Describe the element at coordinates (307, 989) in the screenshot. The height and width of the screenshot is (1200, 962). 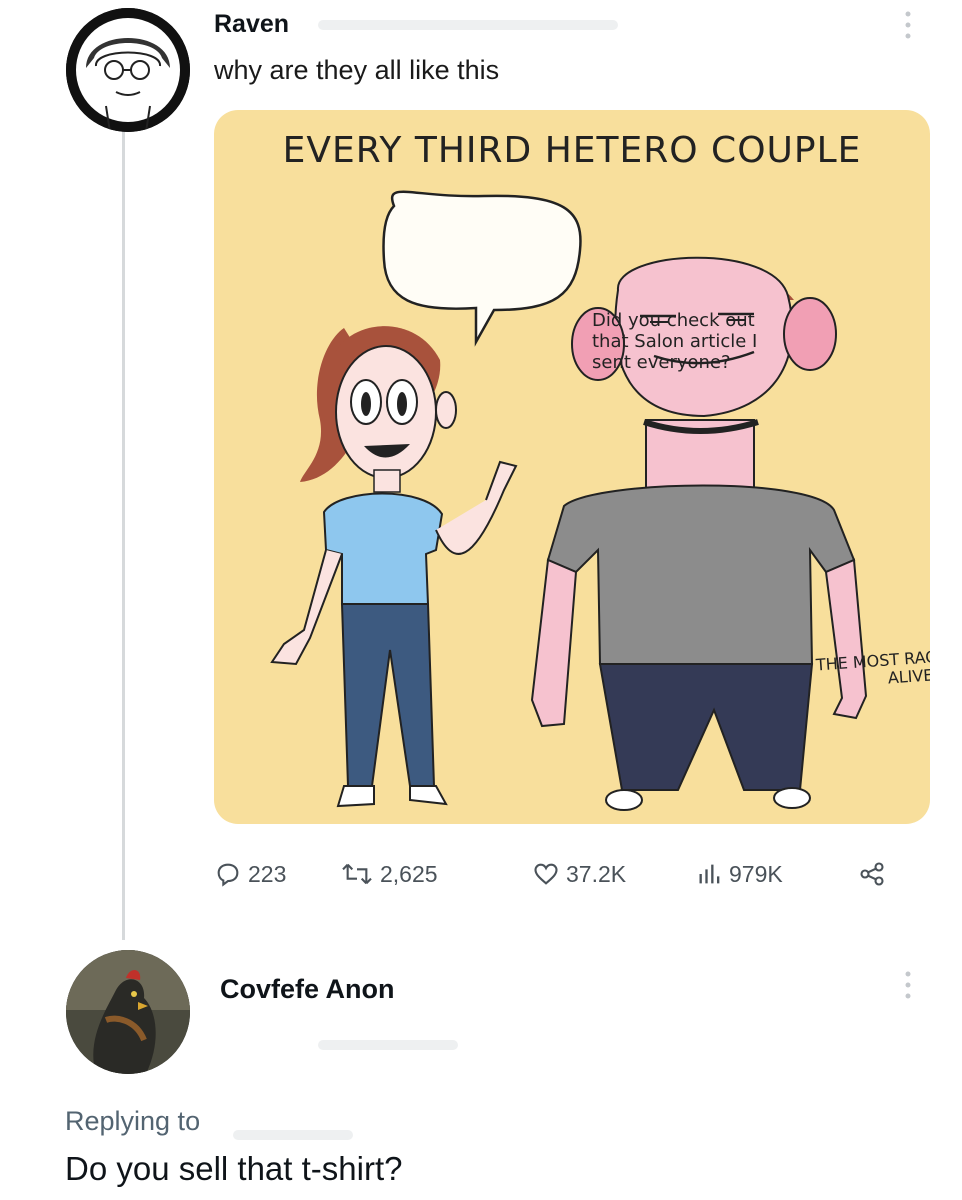
I see `reply-author-name: Covfefe Anon` at that location.